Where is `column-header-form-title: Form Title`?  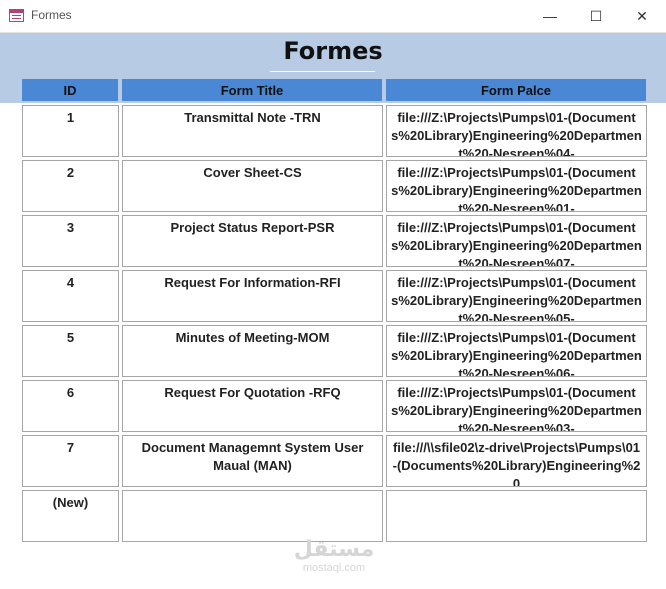 column-header-form-title: Form Title is located at coordinates (252, 90).